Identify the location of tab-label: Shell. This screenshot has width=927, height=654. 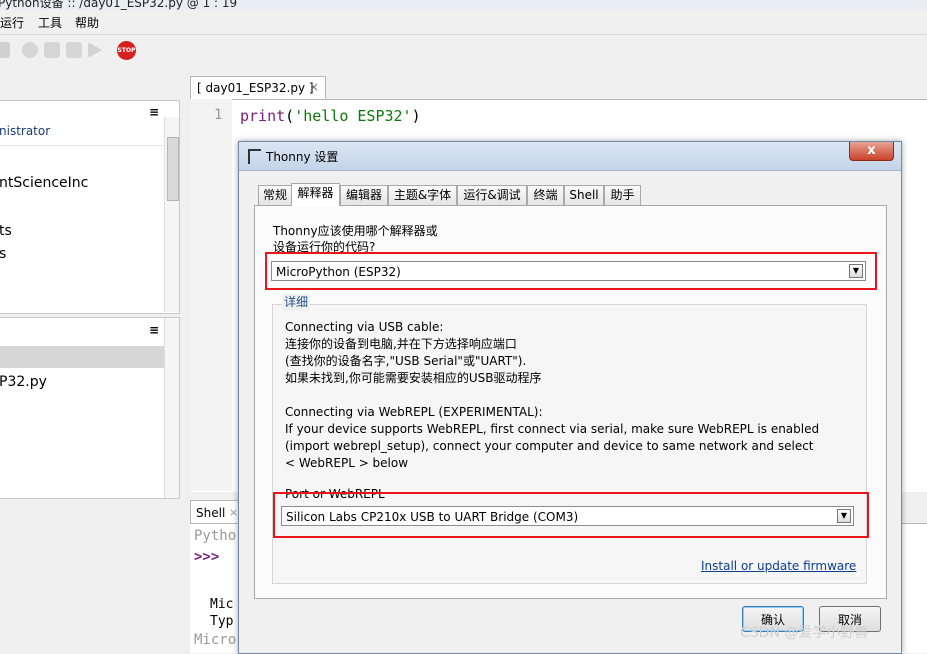
(584, 195).